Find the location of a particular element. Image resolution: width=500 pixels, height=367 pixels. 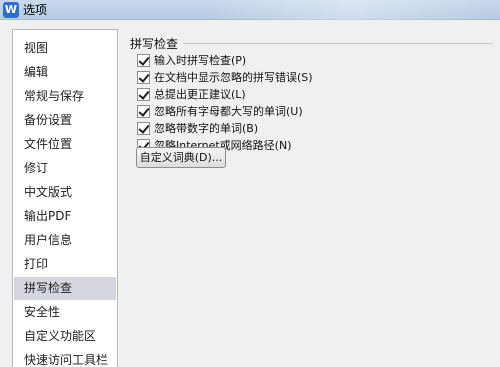

ignore-numbers-checkbox is located at coordinates (143, 128).